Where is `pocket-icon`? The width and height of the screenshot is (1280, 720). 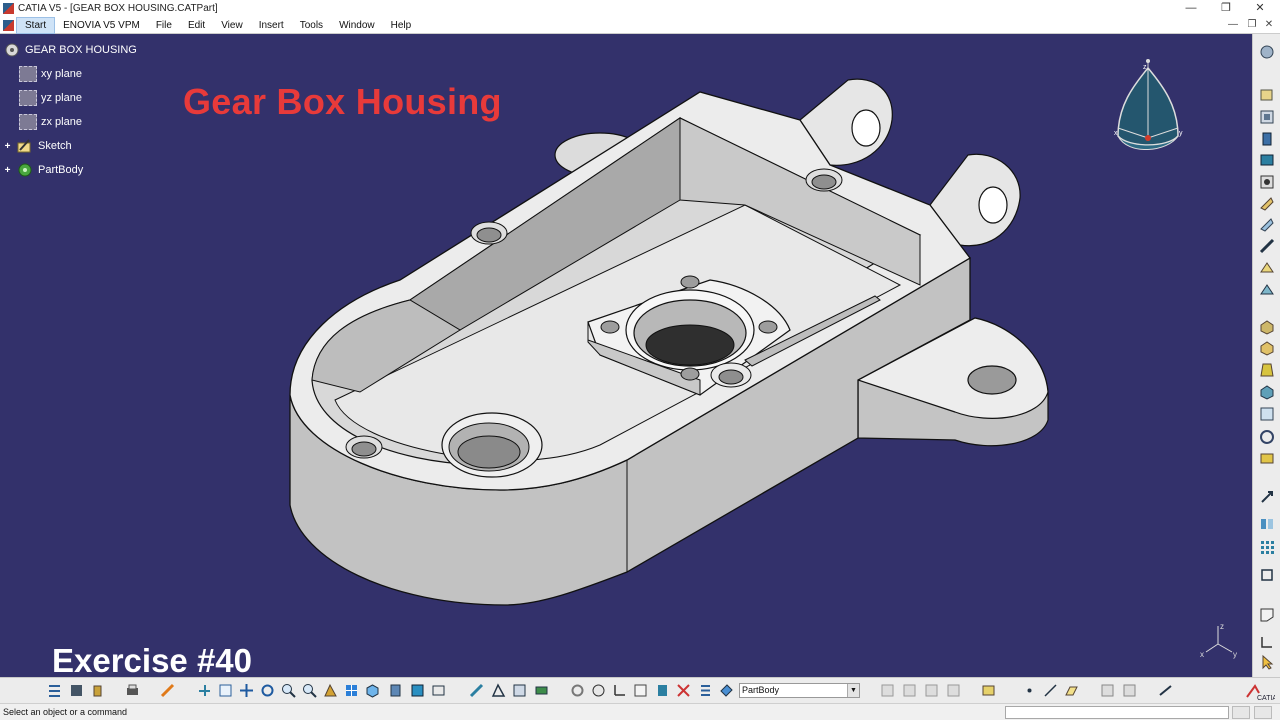 pocket-icon is located at coordinates (1267, 117).